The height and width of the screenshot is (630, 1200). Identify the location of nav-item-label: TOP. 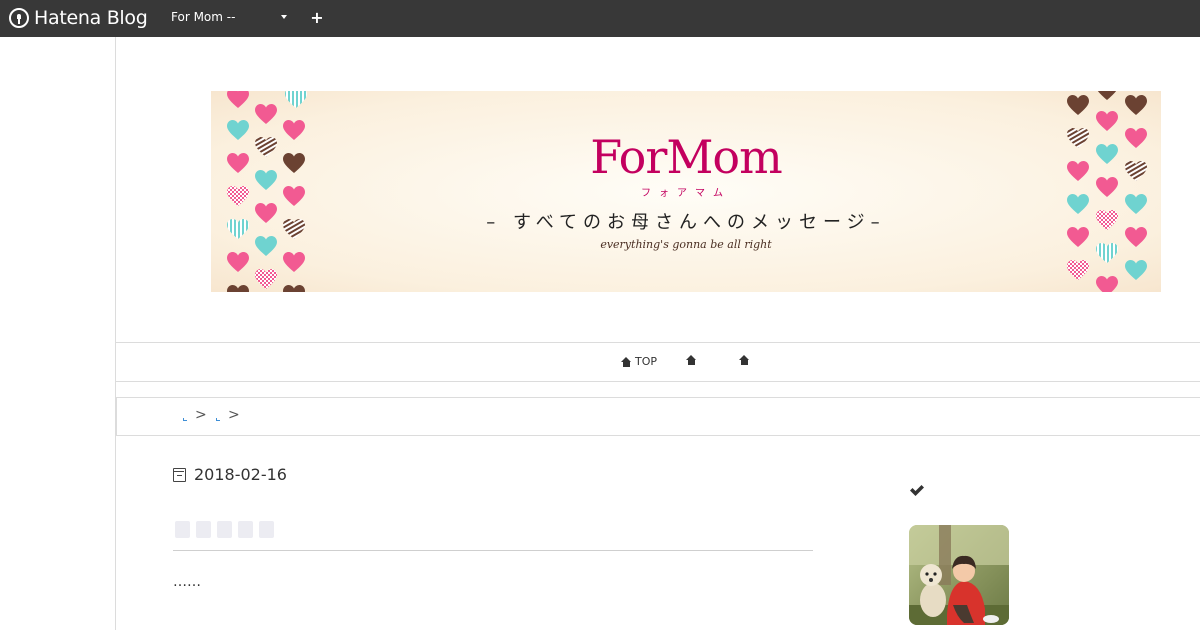
(646, 361).